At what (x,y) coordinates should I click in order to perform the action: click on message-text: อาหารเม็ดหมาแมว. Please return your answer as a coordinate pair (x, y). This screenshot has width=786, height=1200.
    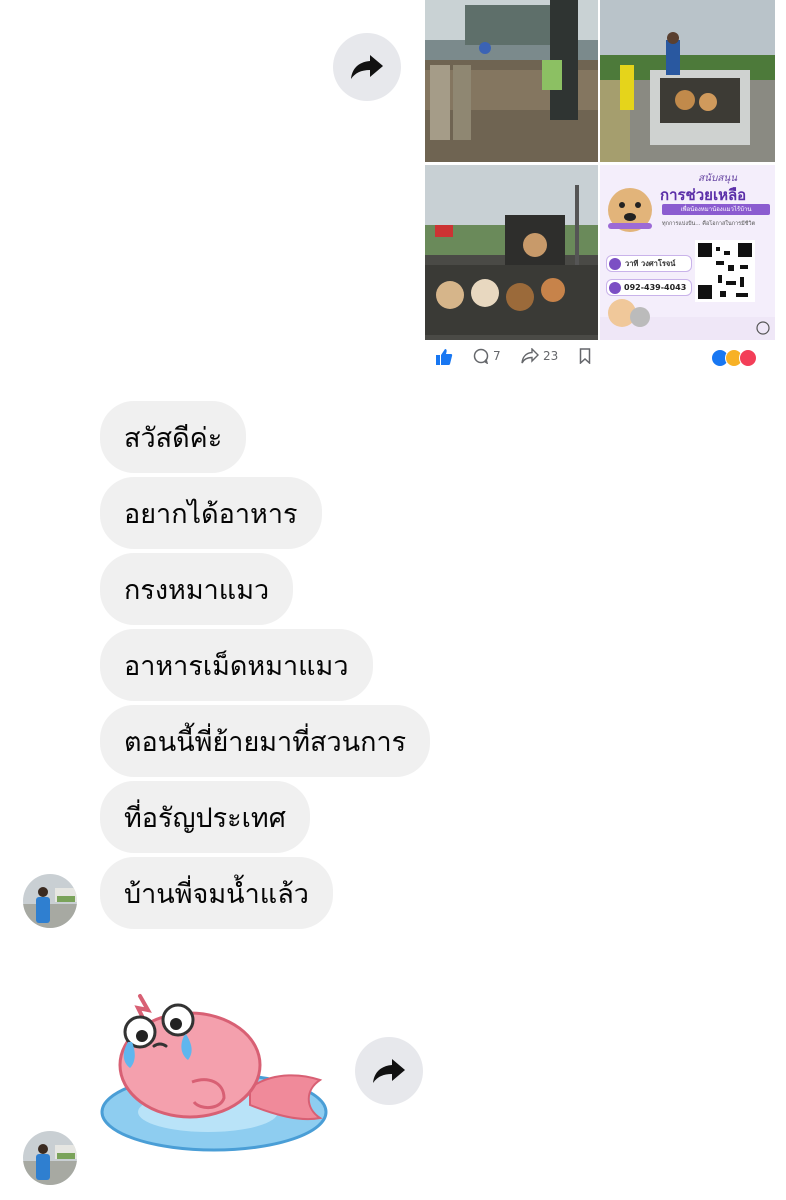
    Looking at the image, I should click on (236, 666).